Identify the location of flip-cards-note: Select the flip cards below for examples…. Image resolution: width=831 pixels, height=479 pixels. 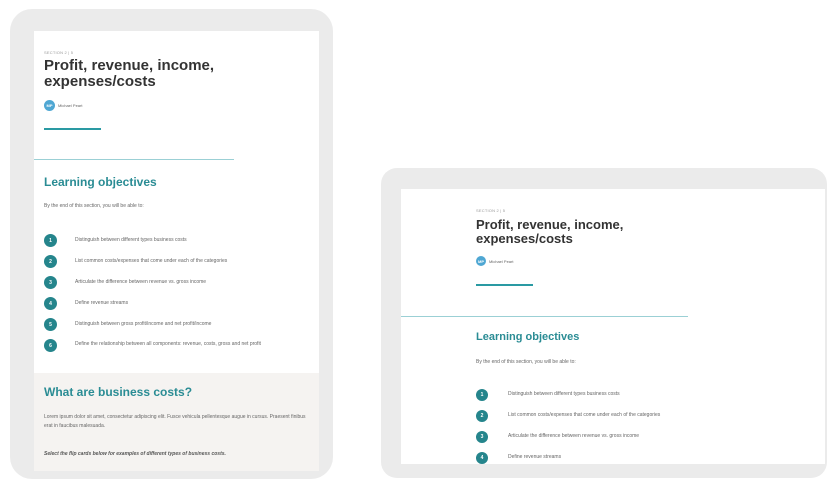
(135, 454).